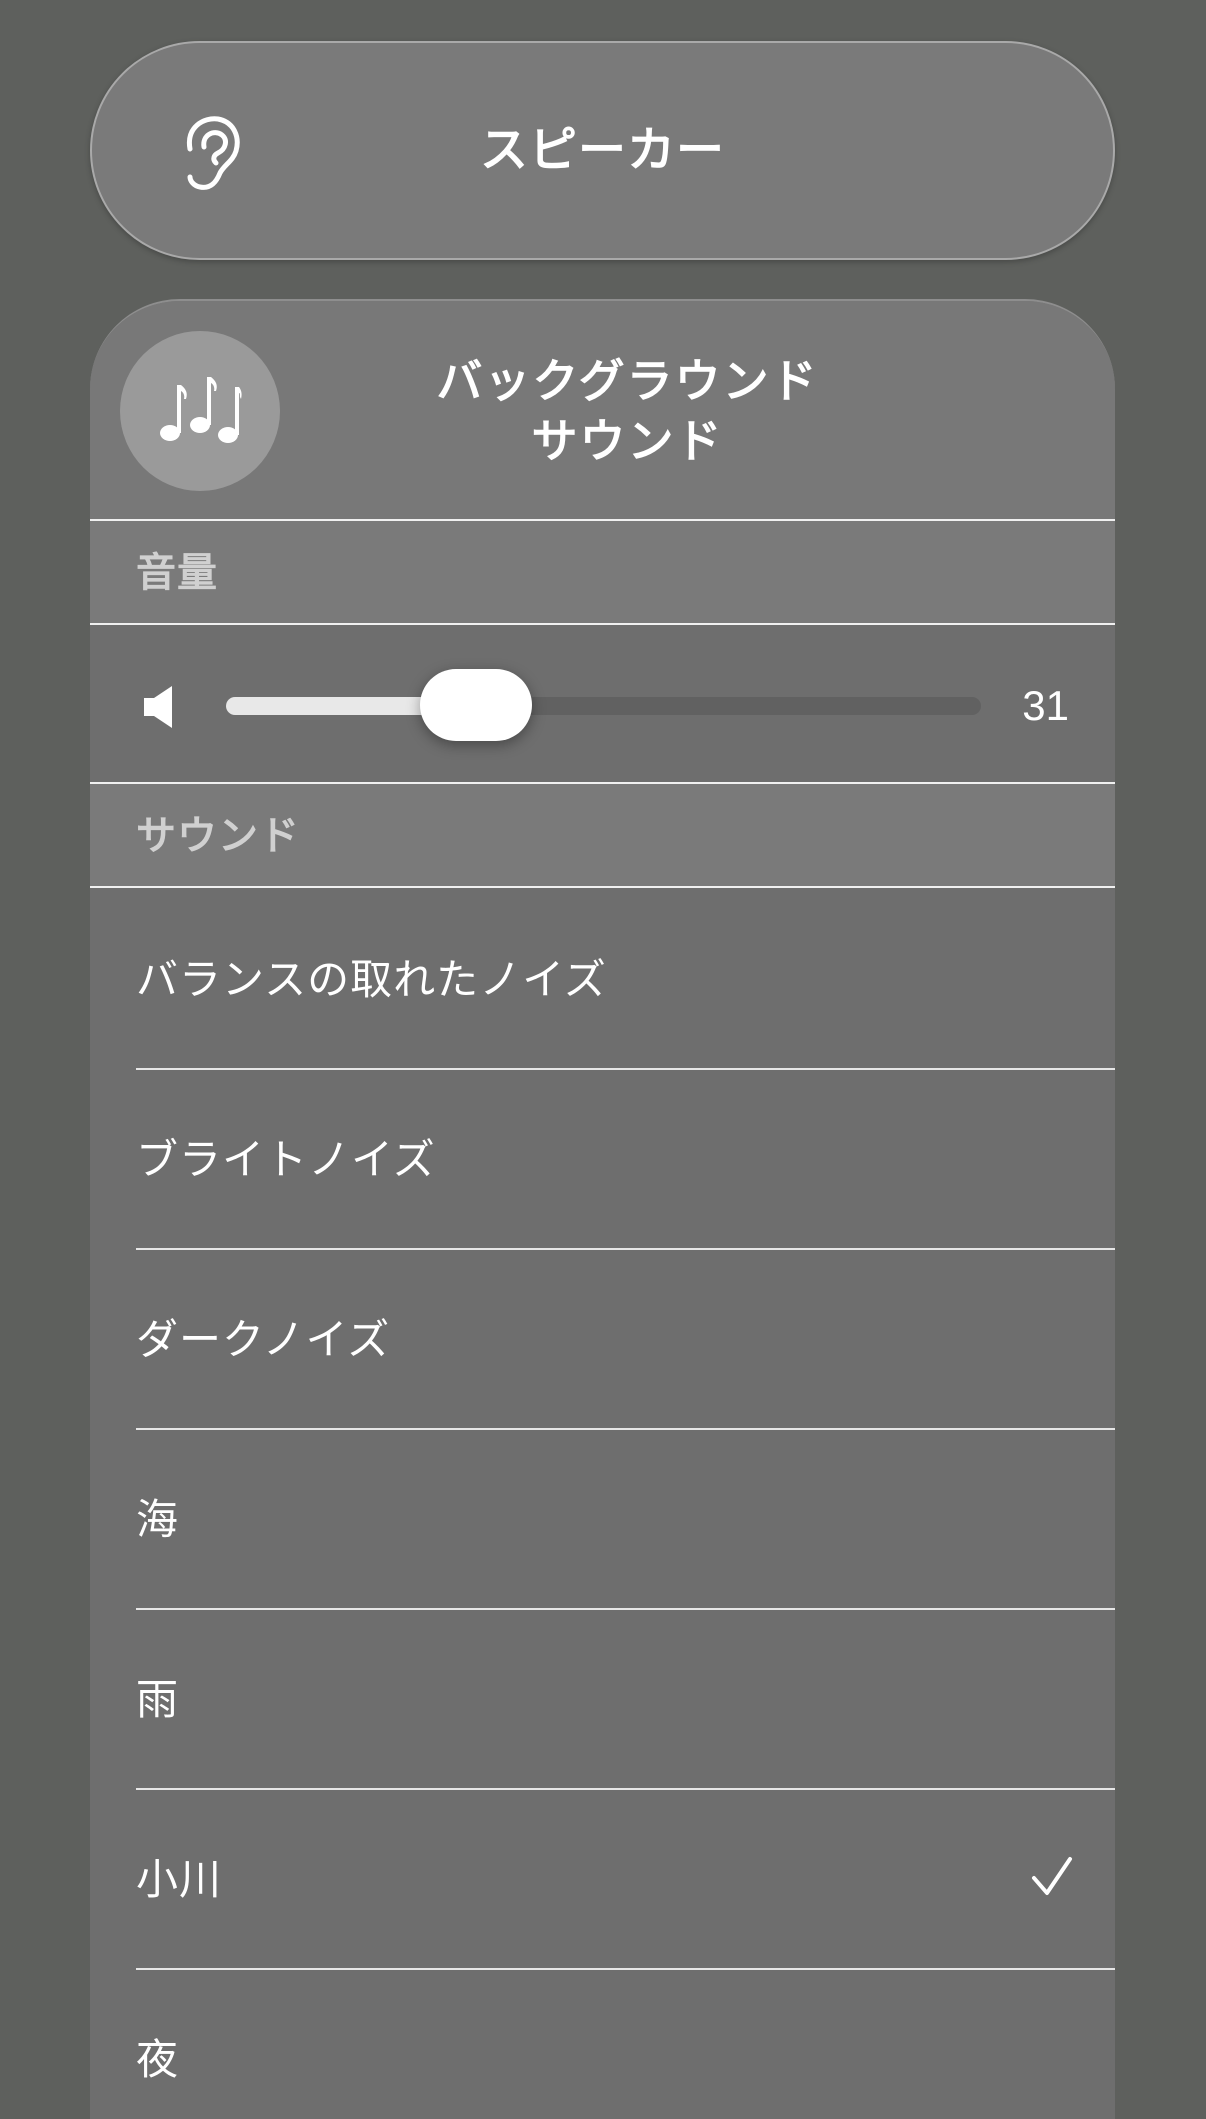 The height and width of the screenshot is (2119, 1206). I want to click on sound-item-night: 夜, so click(602, 2044).